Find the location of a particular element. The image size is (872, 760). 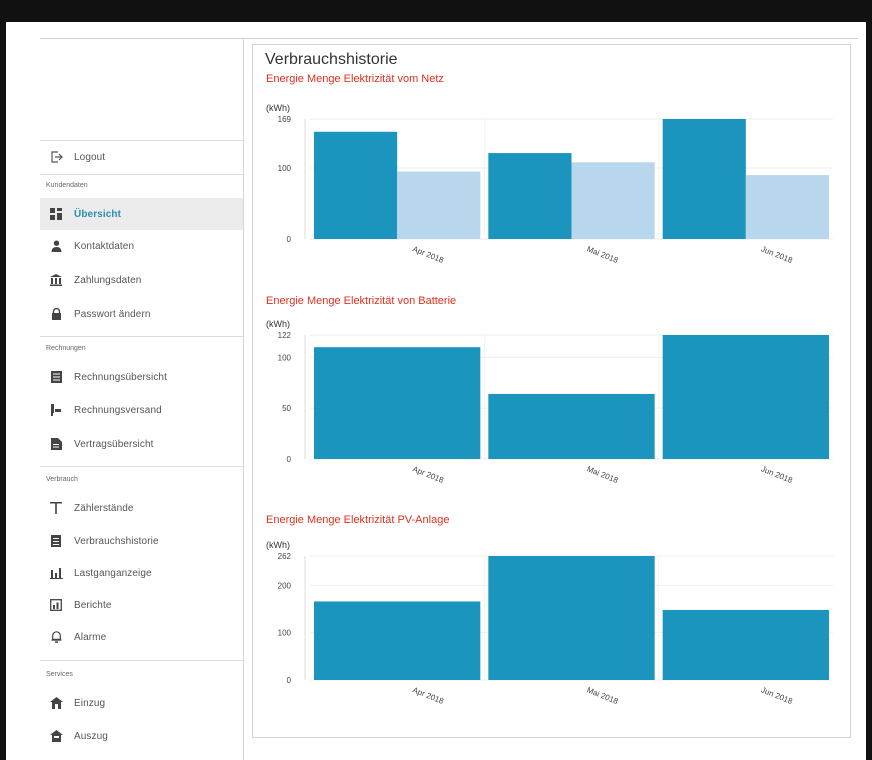

sidebar-item-lastganganzeige: Lastganganzeige is located at coordinates (142, 573).